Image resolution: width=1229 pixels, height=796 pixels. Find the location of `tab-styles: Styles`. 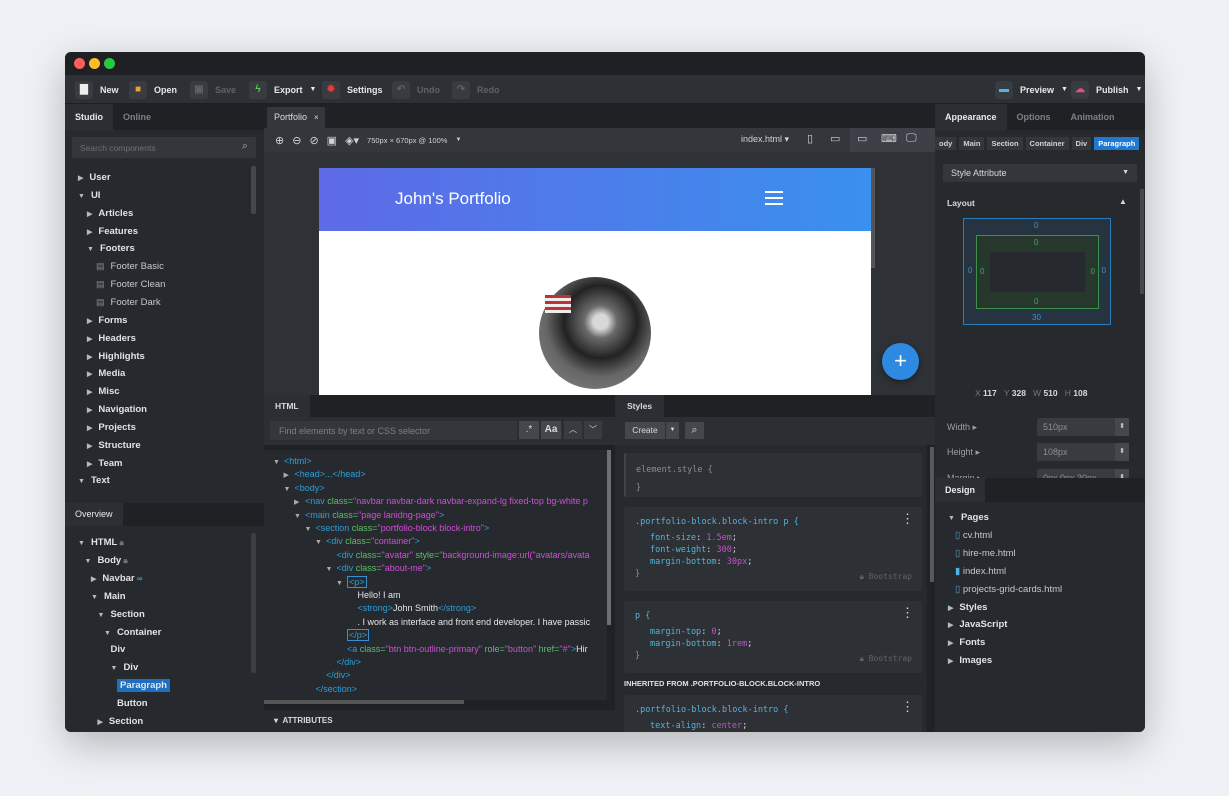

tab-styles: Styles is located at coordinates (640, 406).